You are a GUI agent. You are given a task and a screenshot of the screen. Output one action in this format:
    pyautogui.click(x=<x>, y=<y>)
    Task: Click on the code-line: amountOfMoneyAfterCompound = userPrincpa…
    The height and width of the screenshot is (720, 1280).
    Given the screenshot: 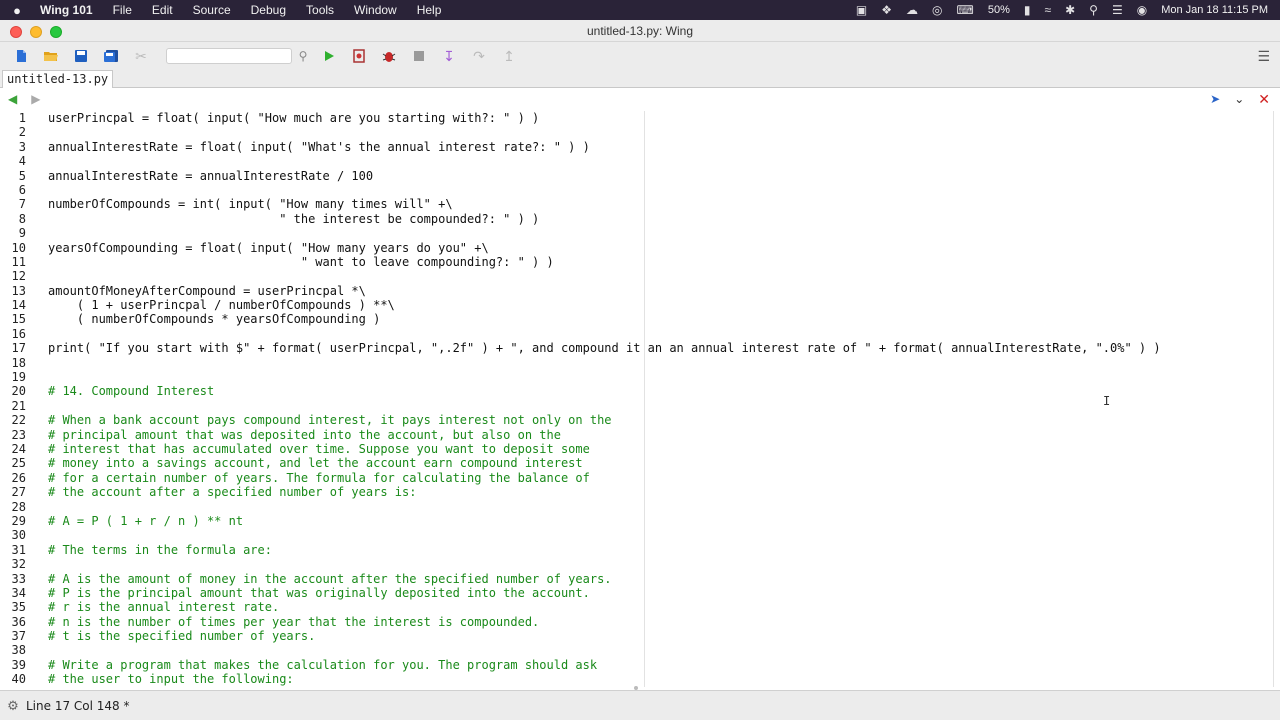 What is the action you would take?
    pyautogui.click(x=664, y=291)
    